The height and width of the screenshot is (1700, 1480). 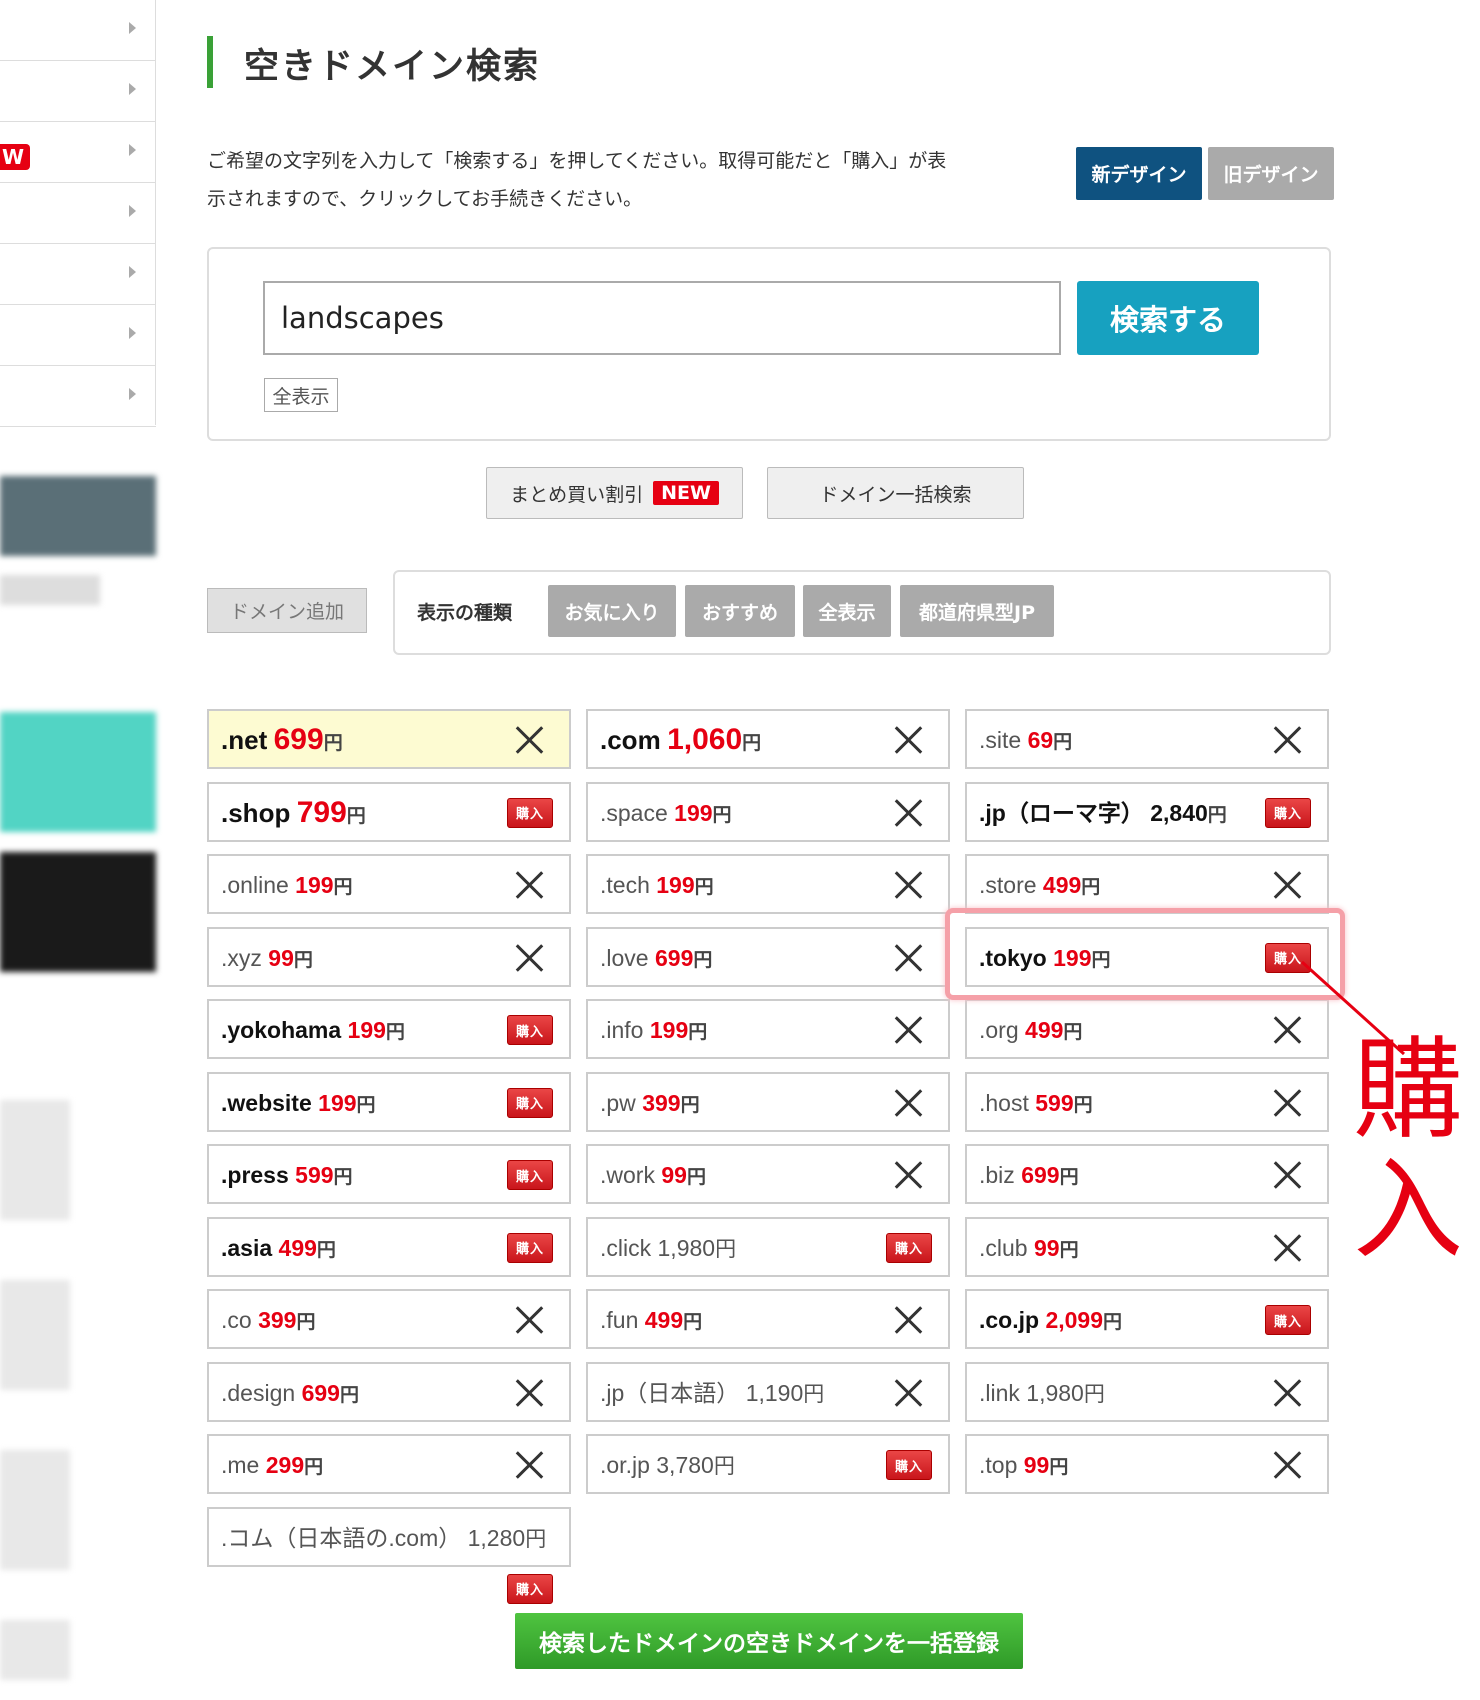 I want to click on domain-label: .asia 499円, so click(x=278, y=1249).